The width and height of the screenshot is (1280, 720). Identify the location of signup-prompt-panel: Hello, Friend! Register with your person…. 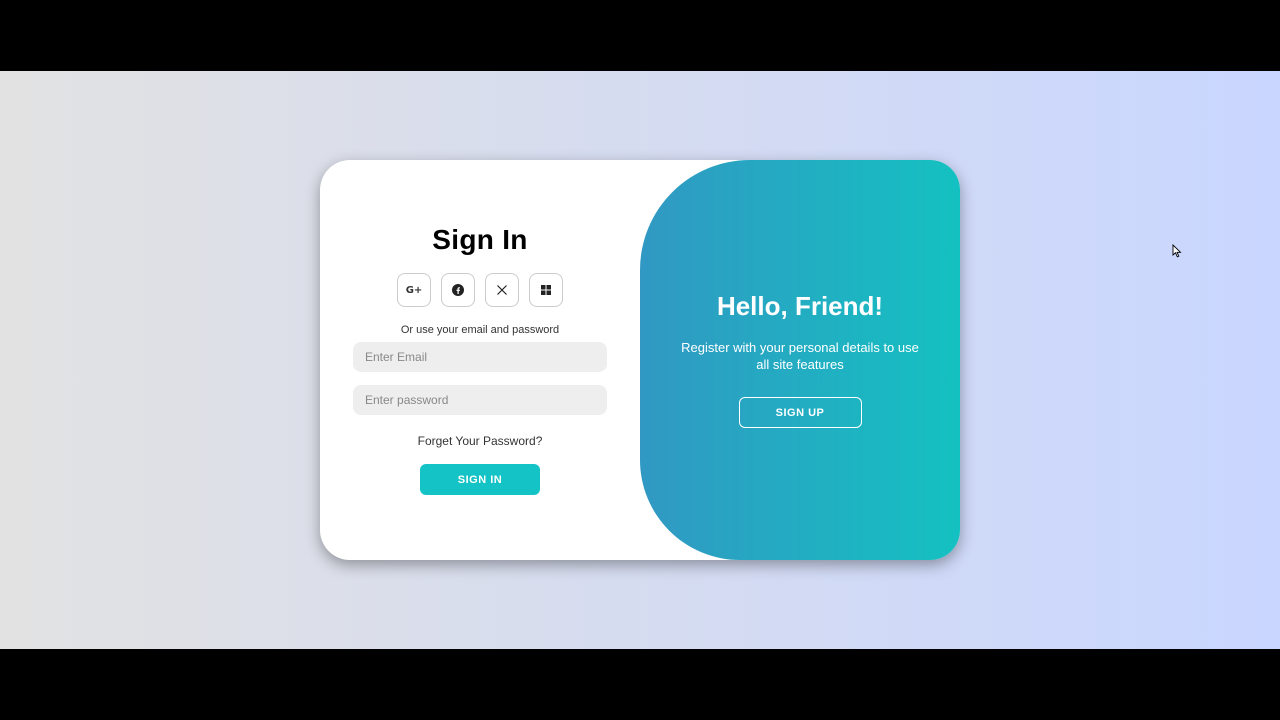
(800, 360).